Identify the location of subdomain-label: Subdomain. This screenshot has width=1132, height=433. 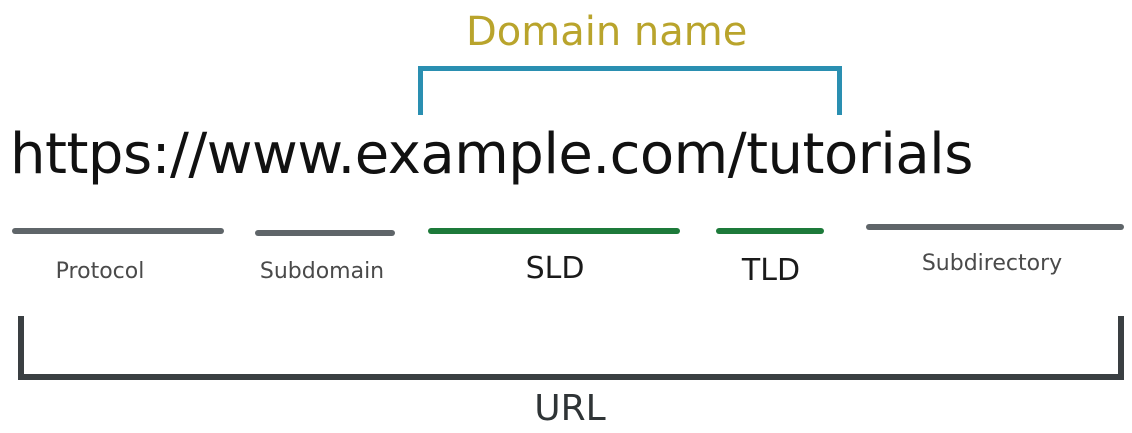
(322, 271).